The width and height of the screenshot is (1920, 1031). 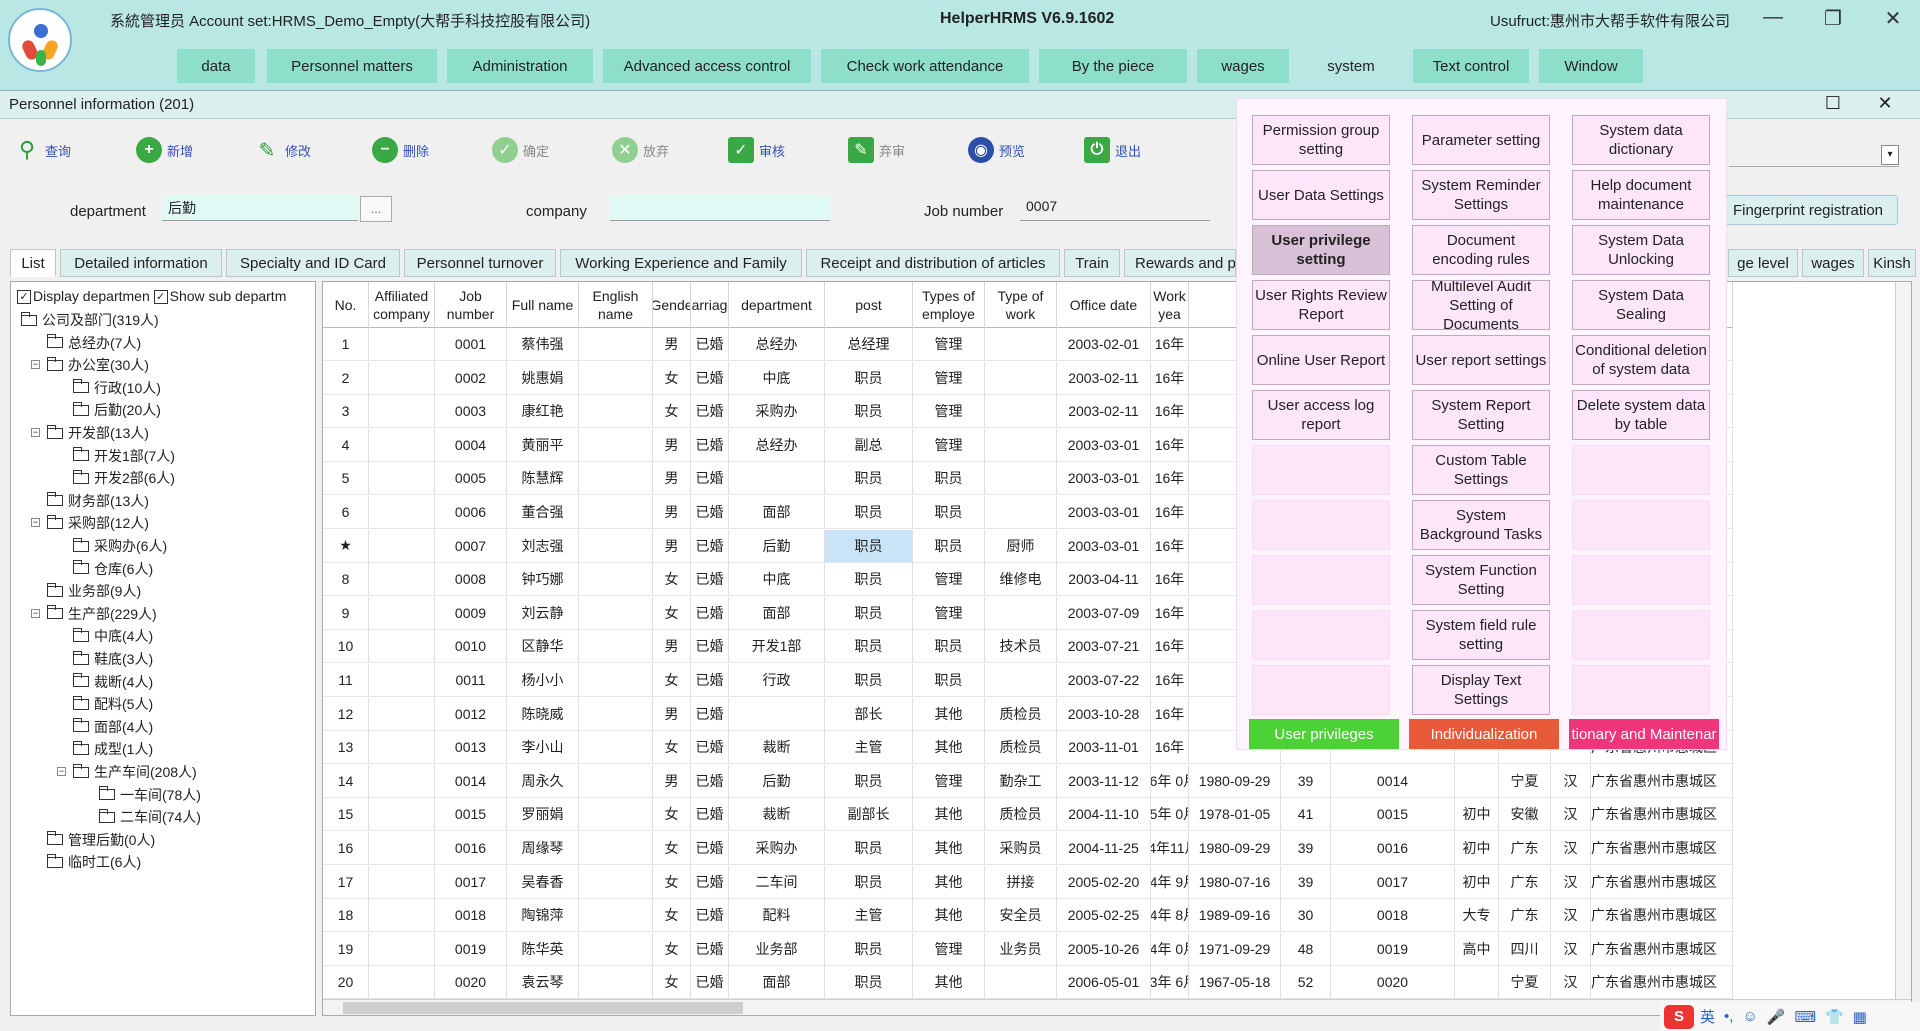 What do you see at coordinates (1477, 882) in the screenshot?
I see `table-cell: 初中` at bounding box center [1477, 882].